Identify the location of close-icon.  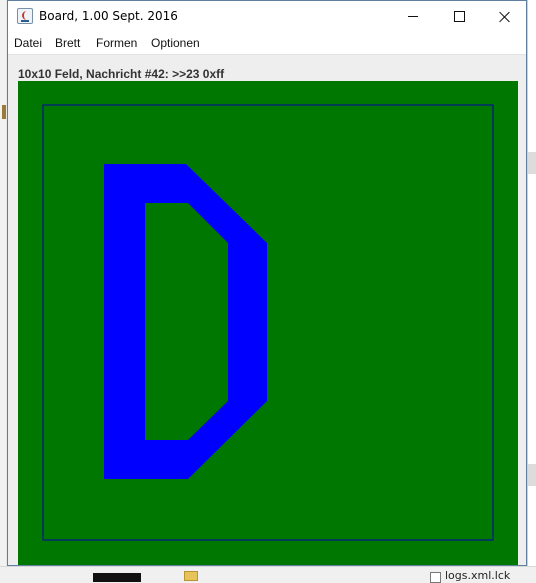
(505, 17).